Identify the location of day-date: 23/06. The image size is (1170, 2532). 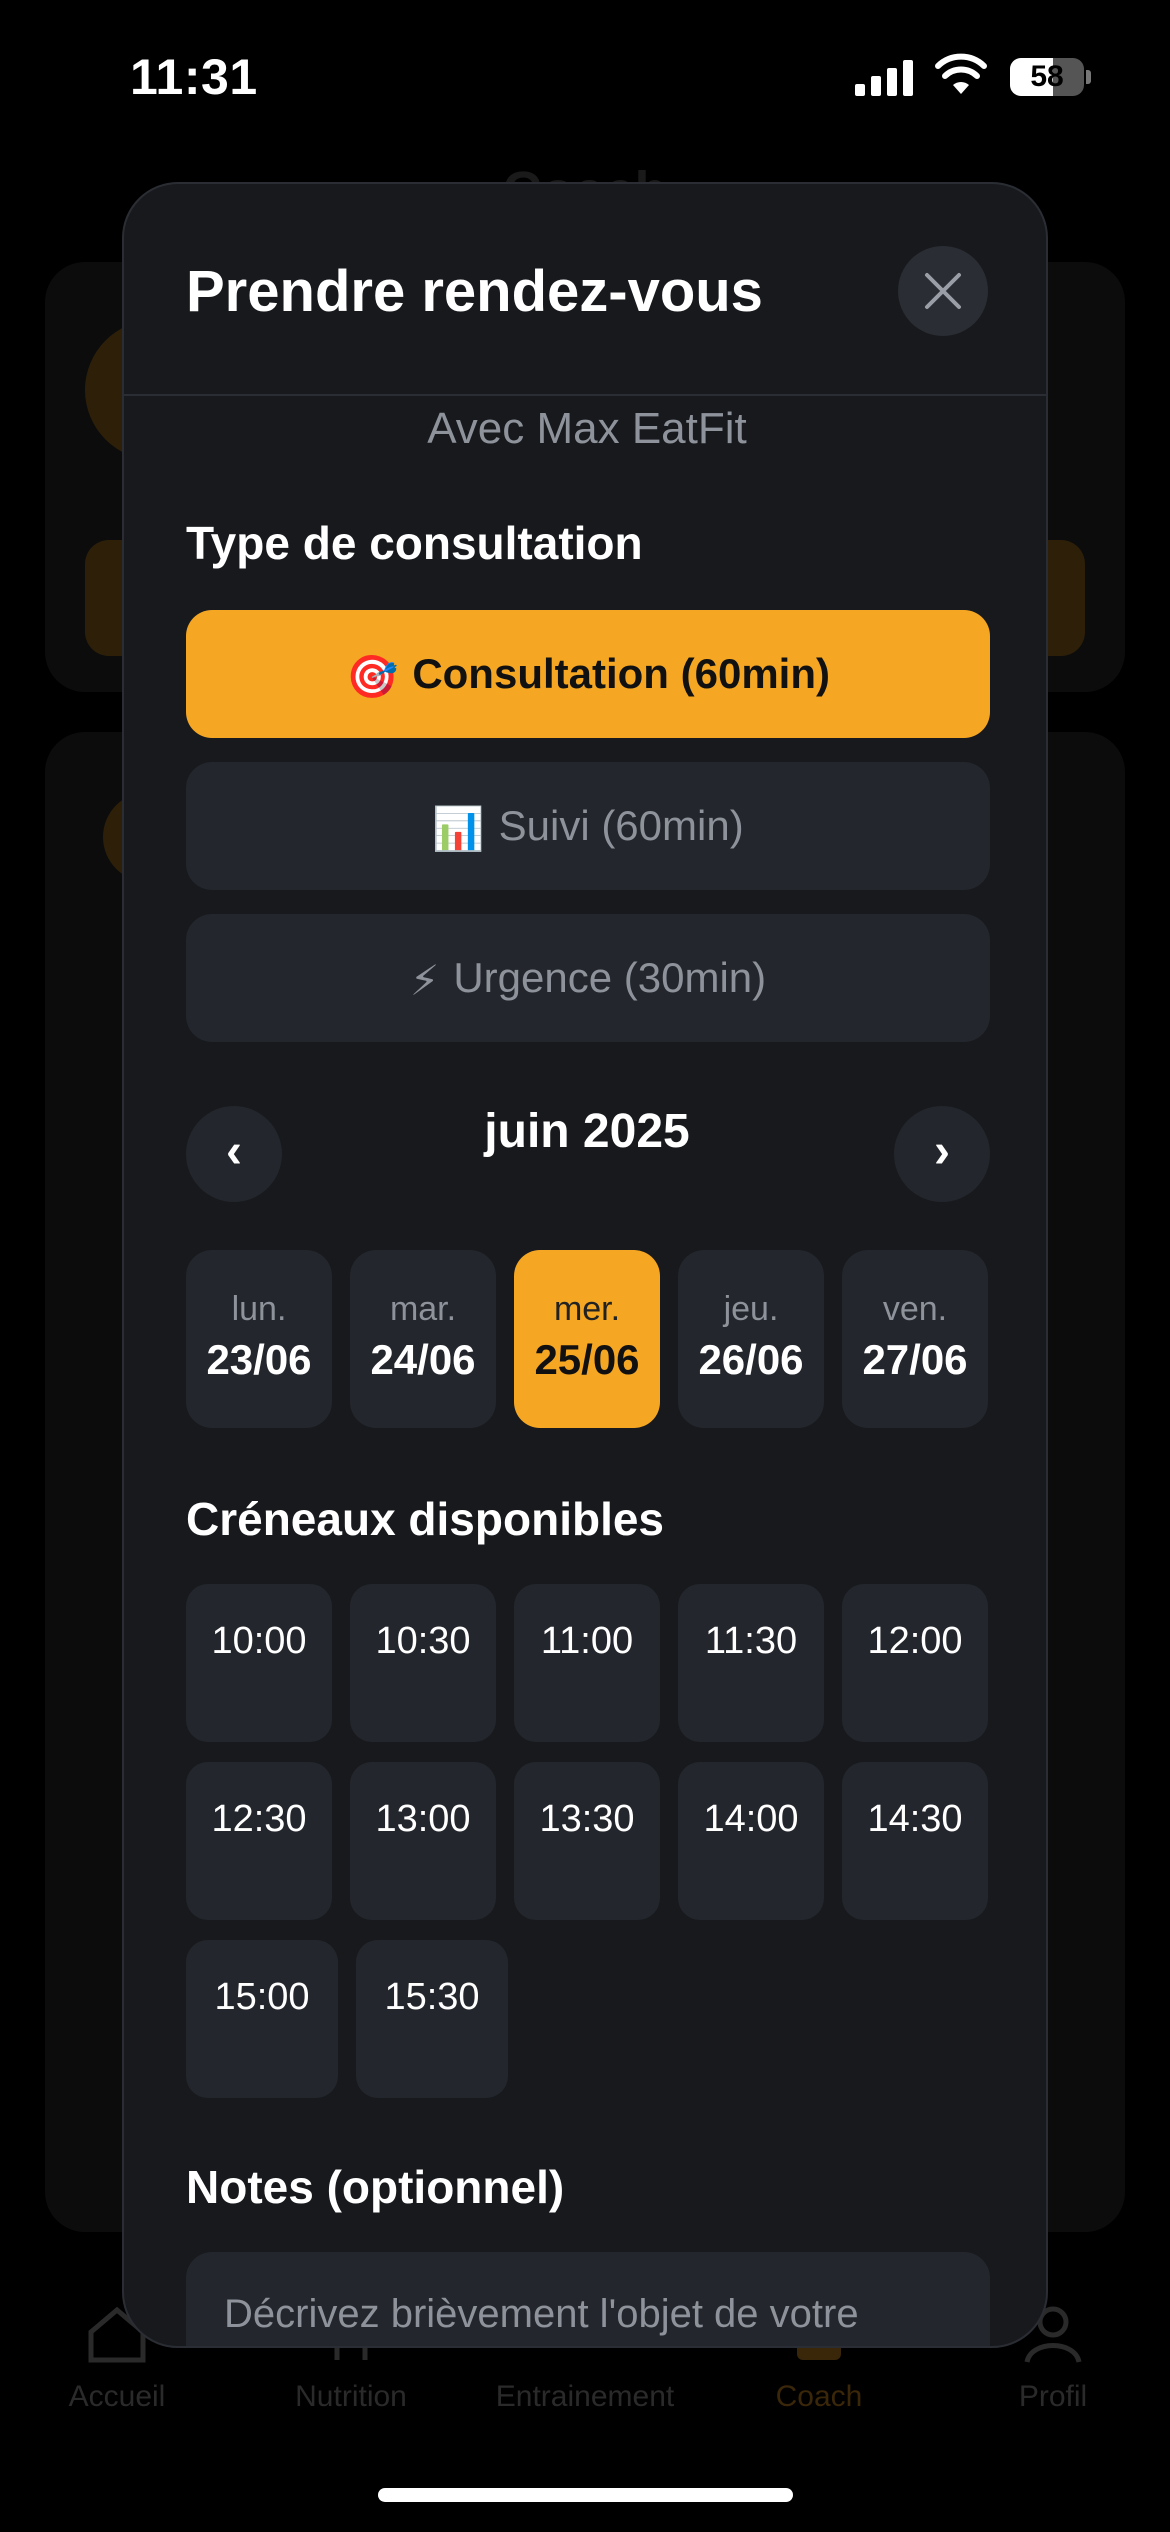
(259, 1359).